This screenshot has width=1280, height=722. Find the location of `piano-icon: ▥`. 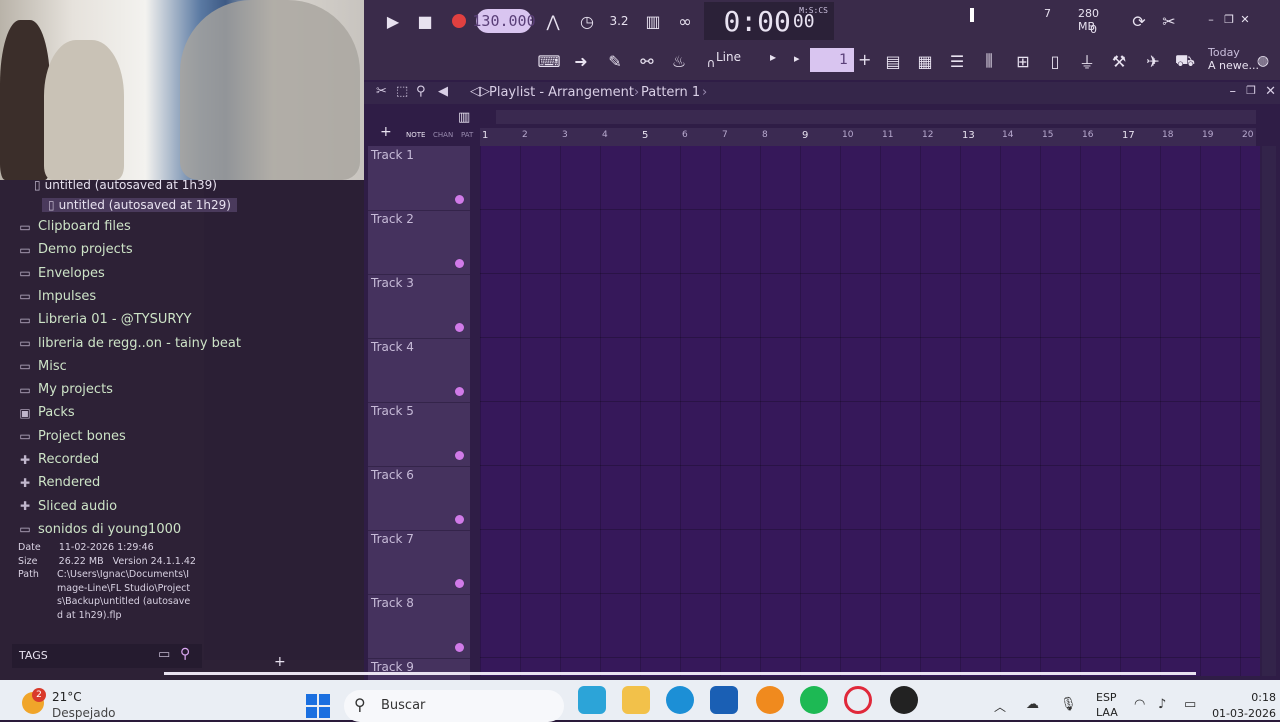

piano-icon: ▥ is located at coordinates (464, 117).